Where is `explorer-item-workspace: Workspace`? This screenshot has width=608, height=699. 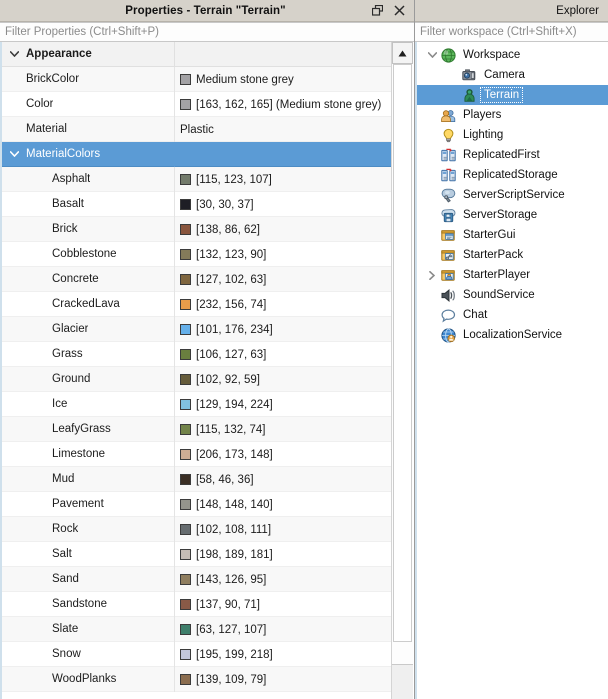
explorer-item-workspace: Workspace is located at coordinates (512, 55).